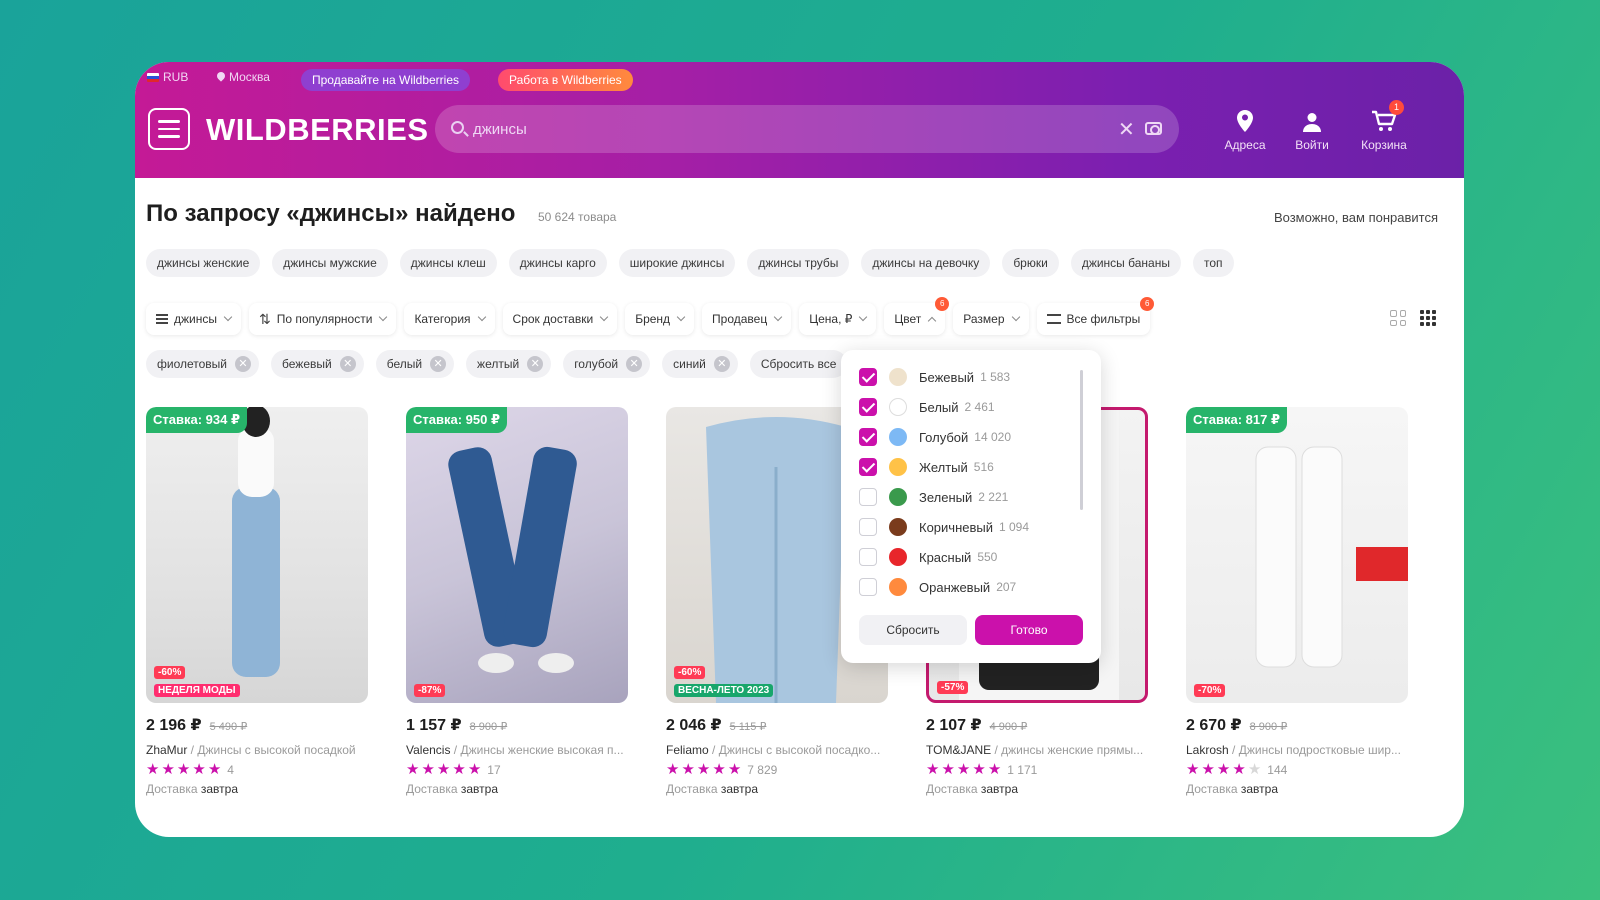 This screenshot has width=1600, height=900. I want to click on suggestion-chip: джинсы трубы, so click(798, 263).